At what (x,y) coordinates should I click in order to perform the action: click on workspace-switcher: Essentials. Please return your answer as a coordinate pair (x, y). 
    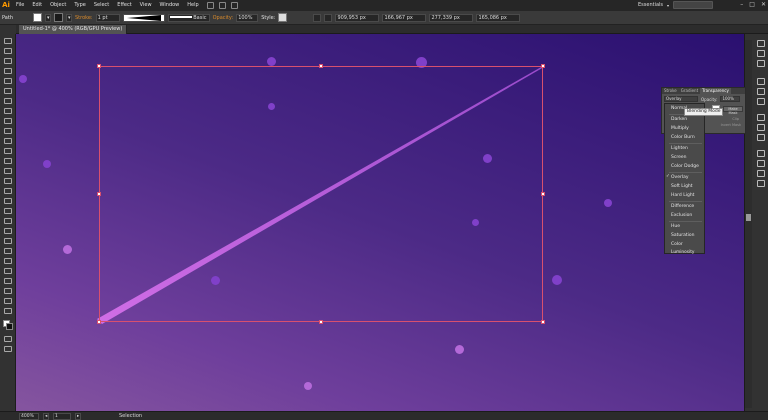
    Looking at the image, I should click on (650, 5).